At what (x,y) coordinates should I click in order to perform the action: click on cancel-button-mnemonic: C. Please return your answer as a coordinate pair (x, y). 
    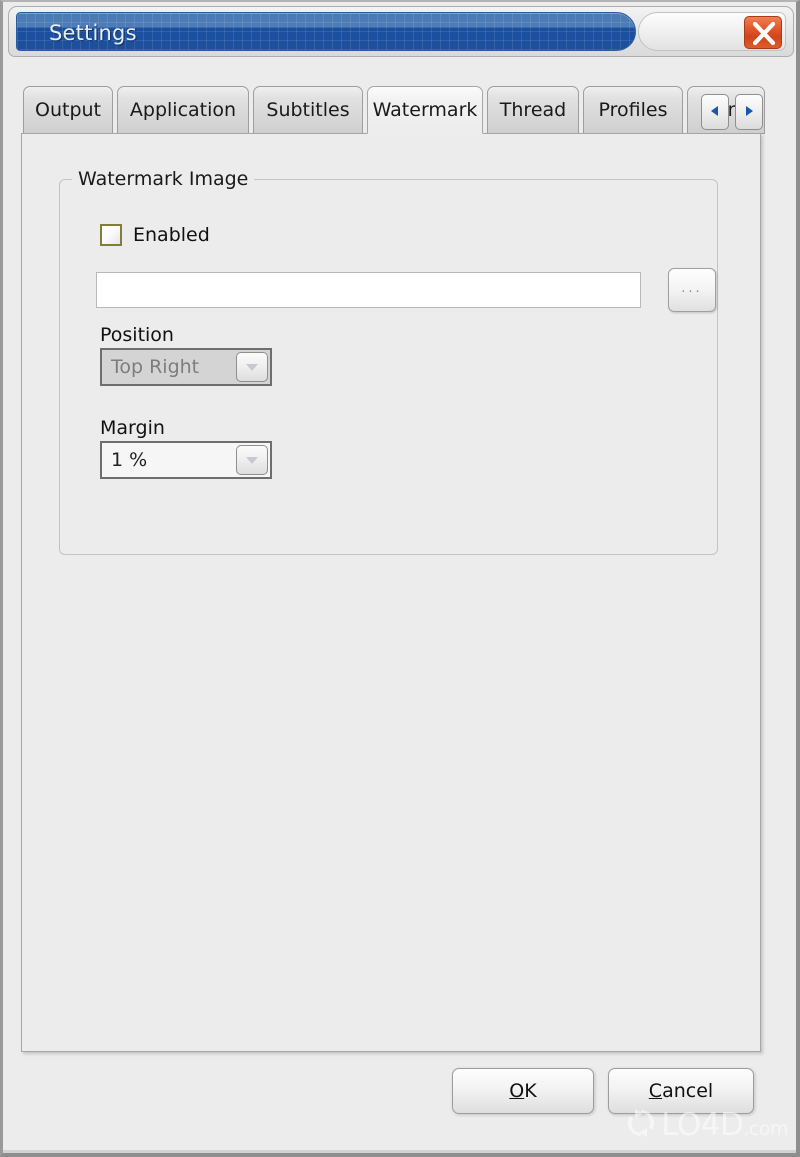
    Looking at the image, I should click on (655, 1091).